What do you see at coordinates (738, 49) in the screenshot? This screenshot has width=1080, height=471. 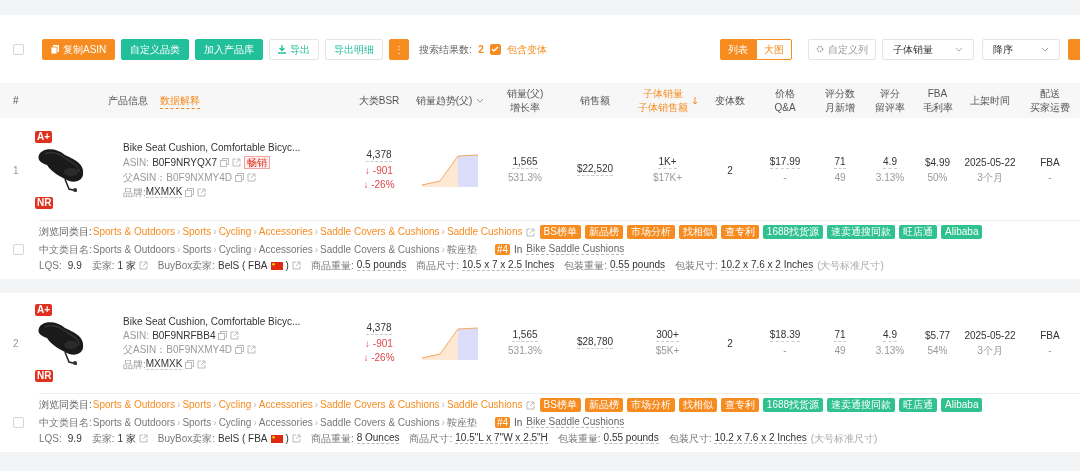 I see `view-tab: 列表` at bounding box center [738, 49].